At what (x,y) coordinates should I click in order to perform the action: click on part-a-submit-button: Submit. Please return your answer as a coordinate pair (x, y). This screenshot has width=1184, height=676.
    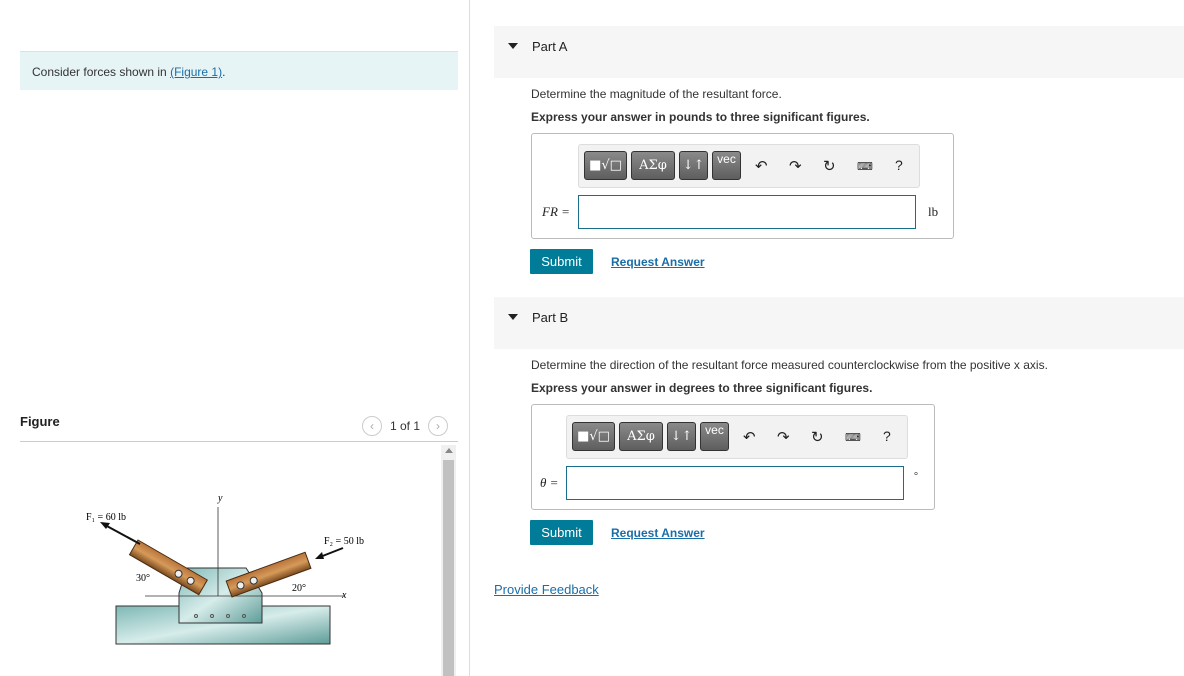
    Looking at the image, I should click on (561, 261).